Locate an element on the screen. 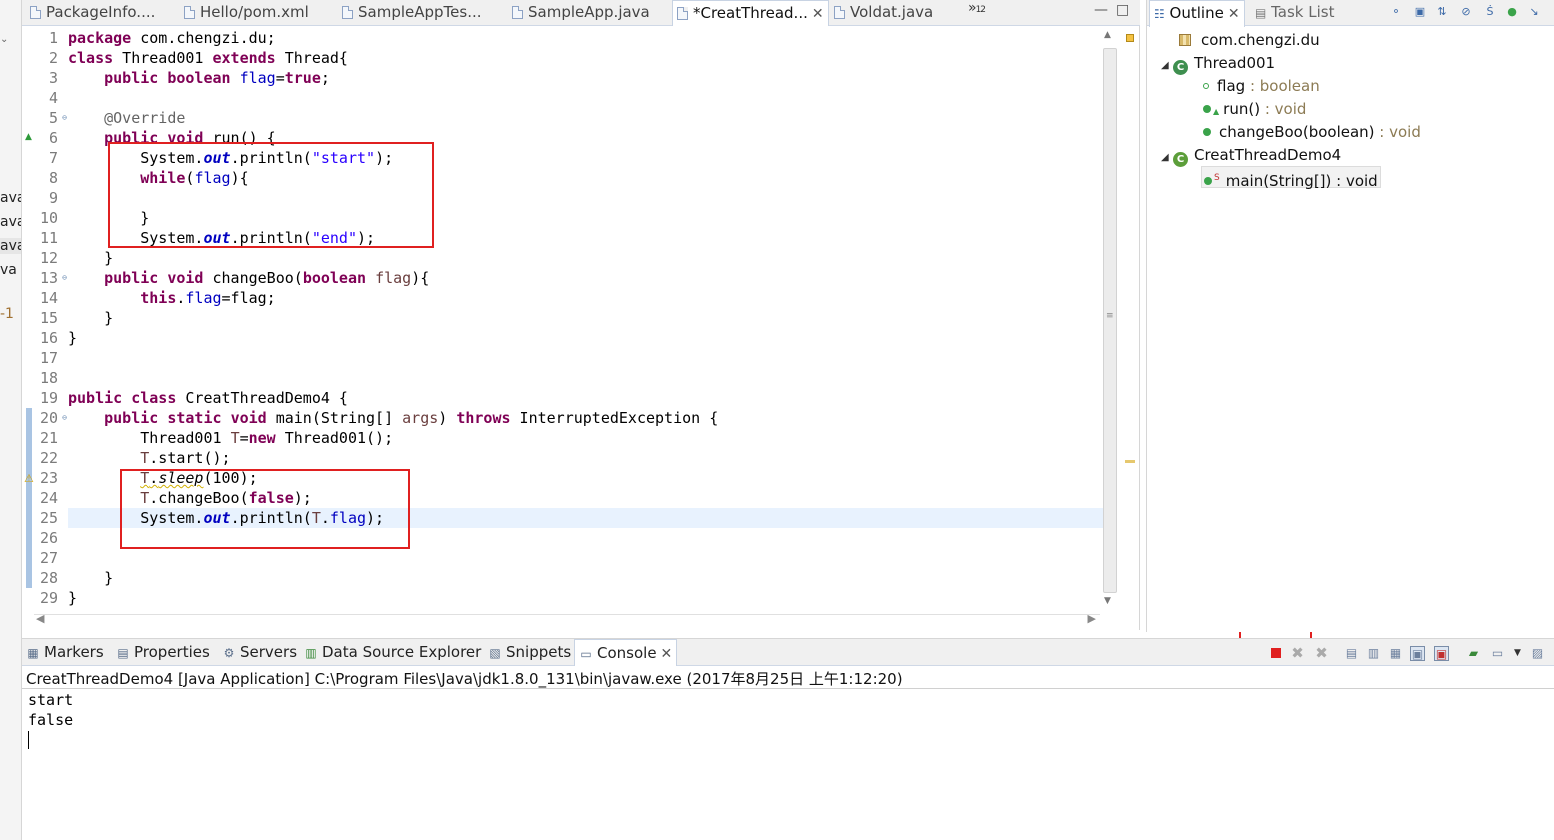  show-console-stdout-icon: ▣ is located at coordinates (1417, 653).